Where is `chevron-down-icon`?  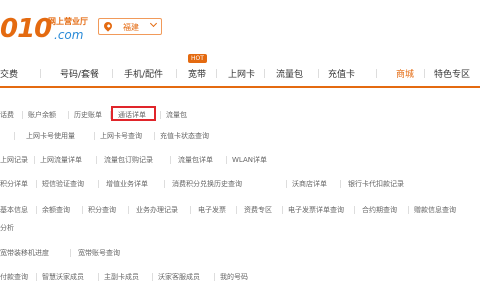 chevron-down-icon is located at coordinates (153, 23).